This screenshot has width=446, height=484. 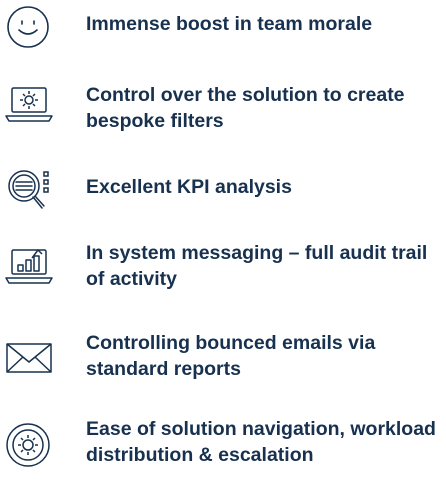 What do you see at coordinates (31, 107) in the screenshot?
I see `laptop-gear-icon` at bounding box center [31, 107].